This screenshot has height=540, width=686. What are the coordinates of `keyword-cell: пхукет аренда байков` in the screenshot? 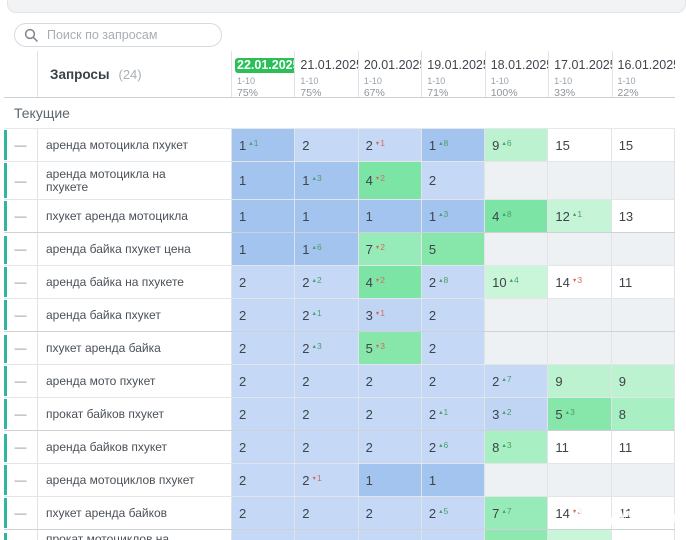 It's located at (134, 513).